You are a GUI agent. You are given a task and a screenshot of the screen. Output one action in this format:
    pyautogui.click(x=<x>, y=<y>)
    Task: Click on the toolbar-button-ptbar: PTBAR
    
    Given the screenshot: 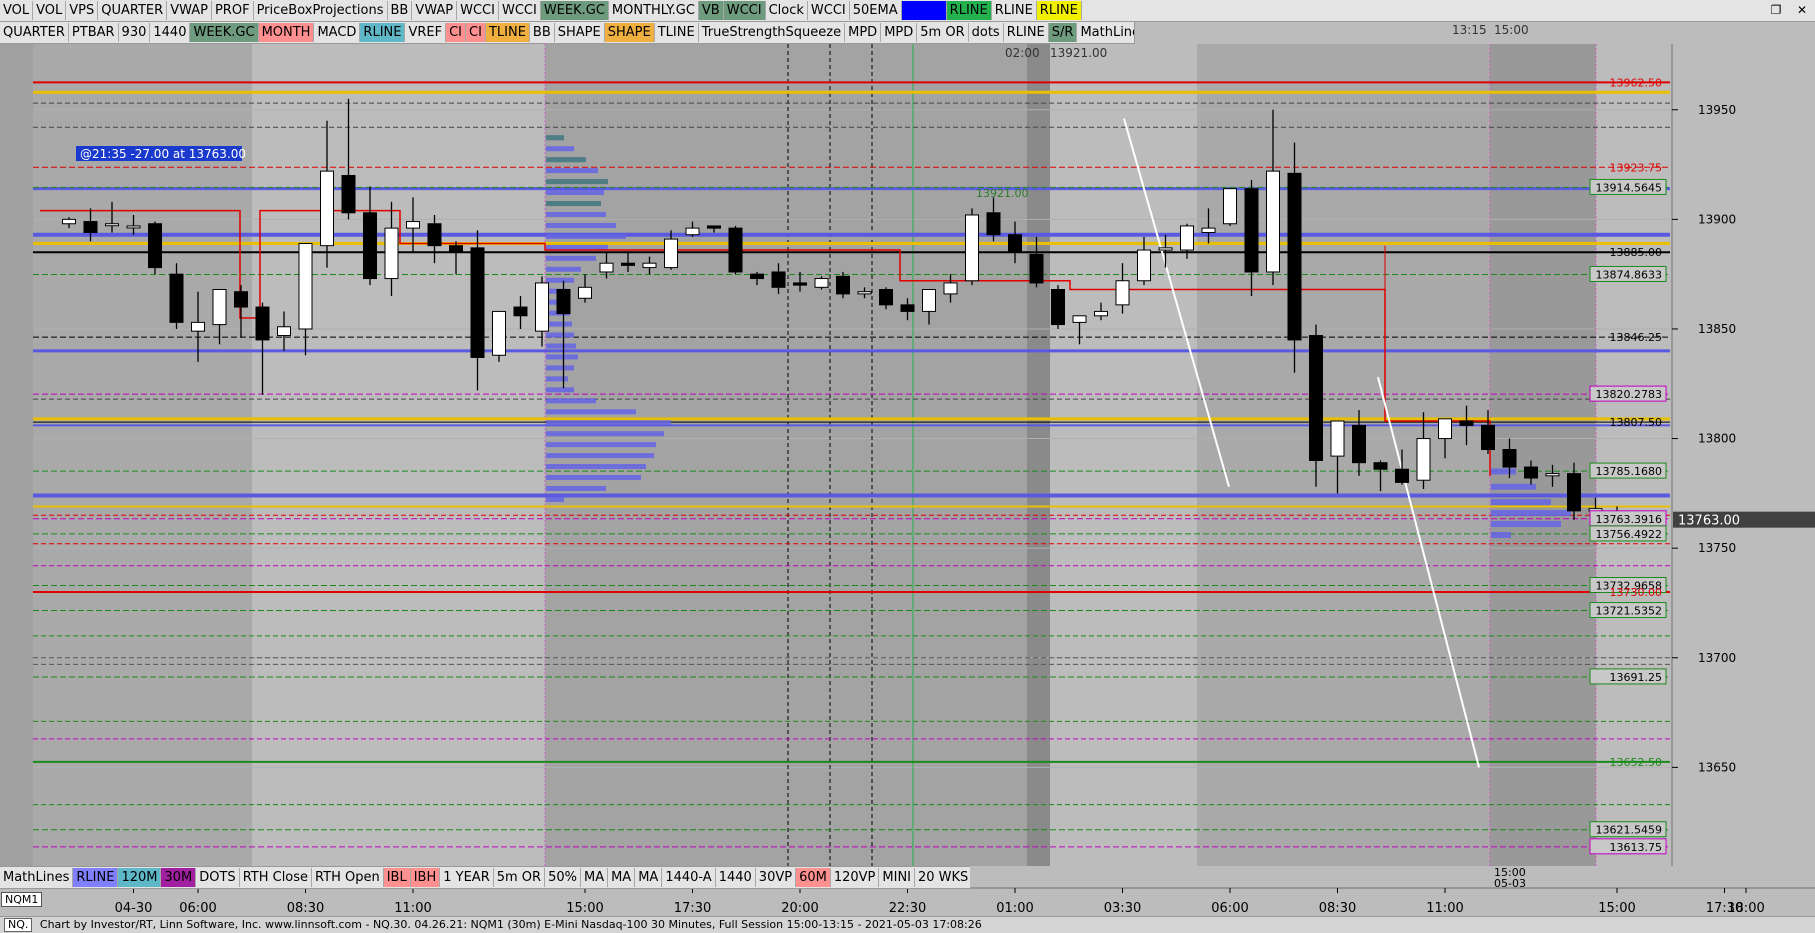 What is the action you would take?
    pyautogui.click(x=94, y=32)
    